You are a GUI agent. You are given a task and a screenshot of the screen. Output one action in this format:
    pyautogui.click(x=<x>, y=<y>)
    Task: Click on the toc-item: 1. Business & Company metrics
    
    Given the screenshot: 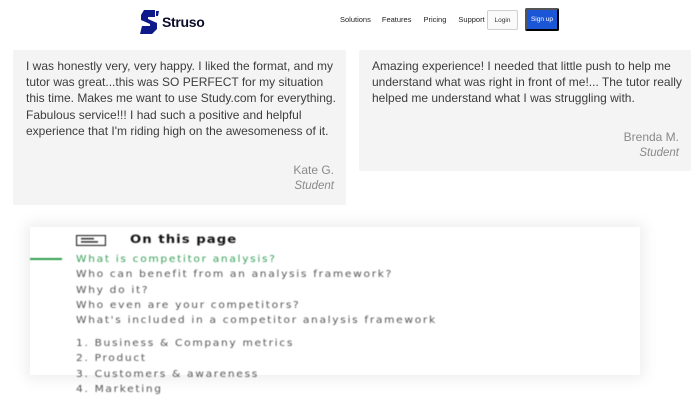 What is the action you would take?
    pyautogui.click(x=185, y=343)
    